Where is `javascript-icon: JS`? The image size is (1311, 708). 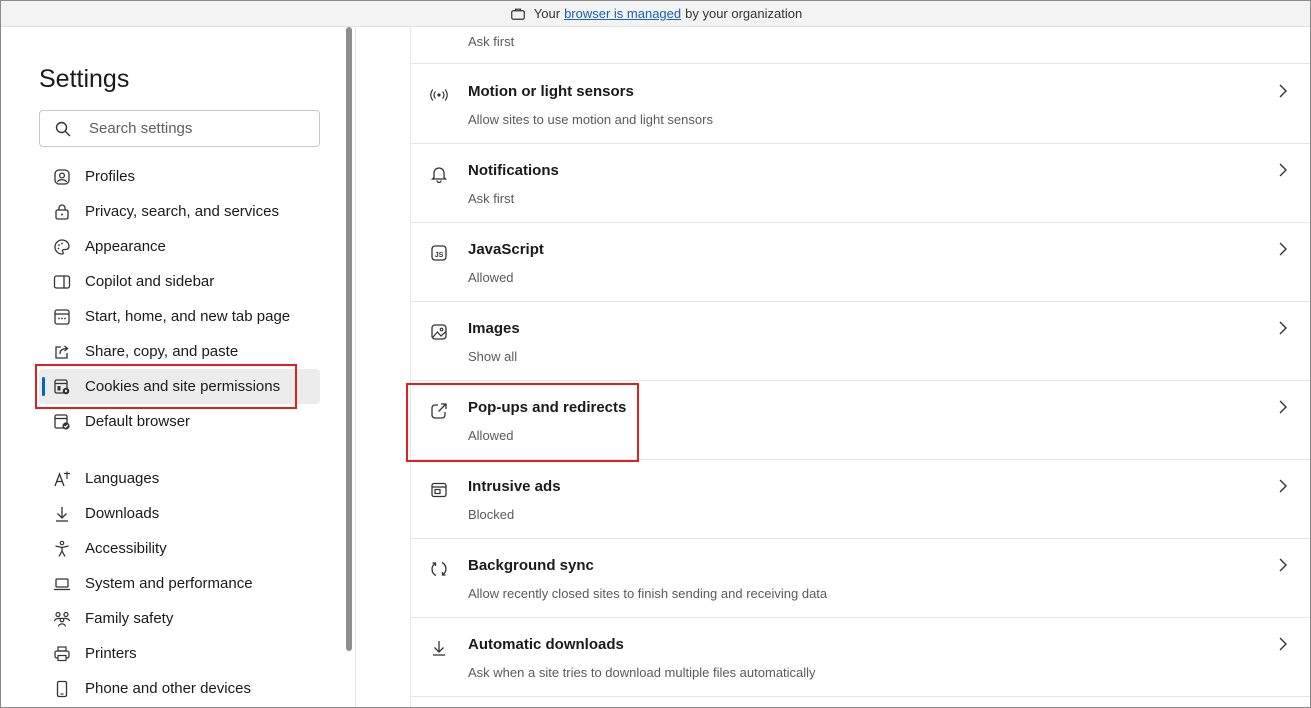
javascript-icon: JS is located at coordinates (439, 253).